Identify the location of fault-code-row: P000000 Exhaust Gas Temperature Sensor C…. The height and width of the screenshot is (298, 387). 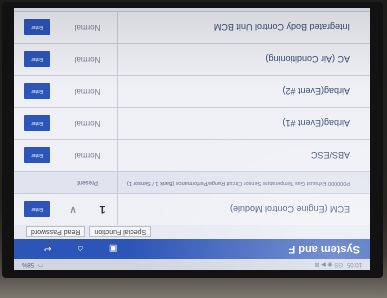
(192, 182).